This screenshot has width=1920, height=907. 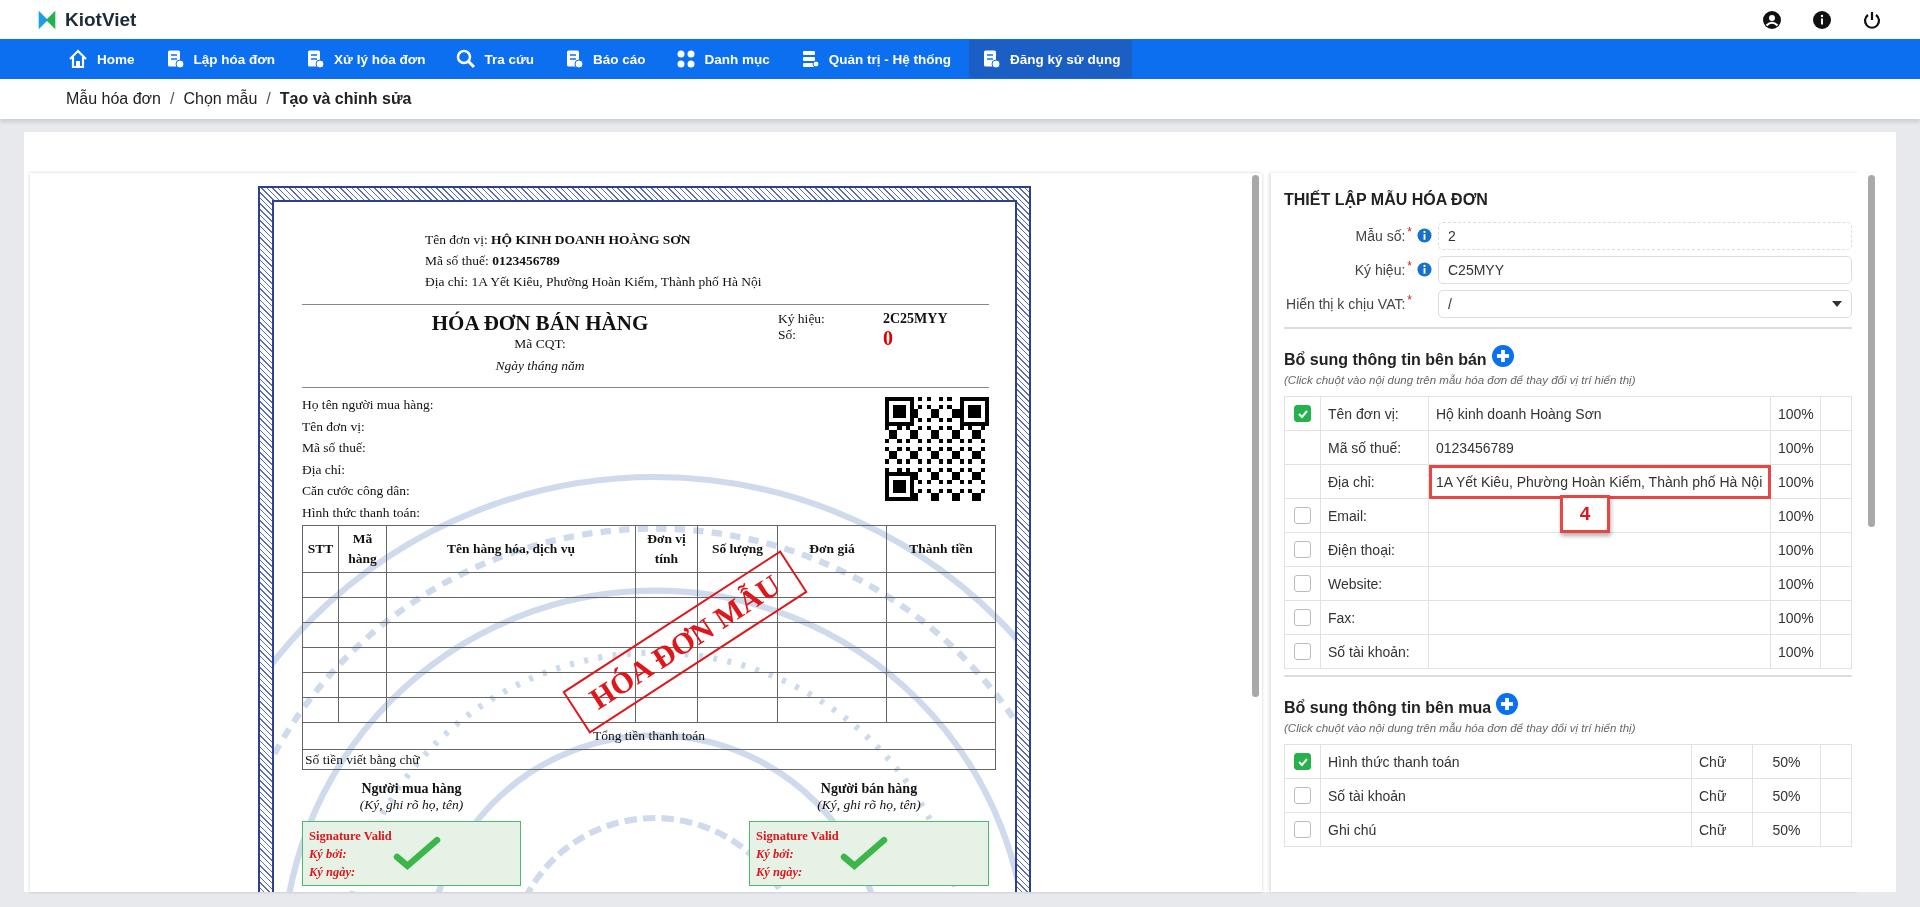 What do you see at coordinates (1346, 304) in the screenshot?
I see `field-label: Hiển thị k chịu VAT:` at bounding box center [1346, 304].